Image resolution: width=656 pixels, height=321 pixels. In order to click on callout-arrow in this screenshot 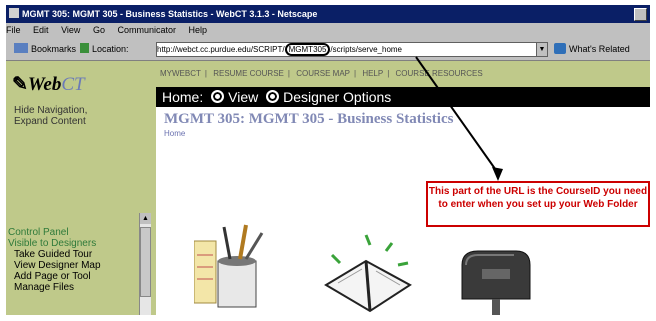, I will do `click(459, 118)`.